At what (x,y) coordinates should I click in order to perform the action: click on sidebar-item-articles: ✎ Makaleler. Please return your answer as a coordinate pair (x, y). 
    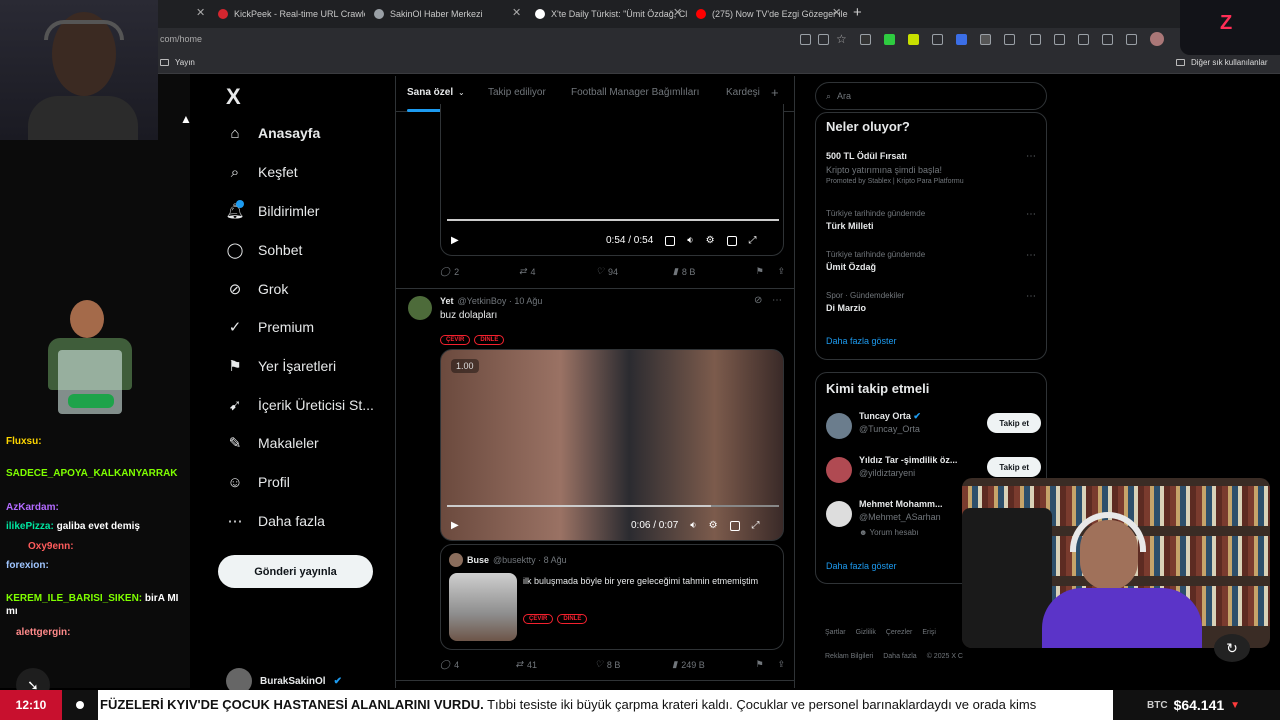
    Looking at the image, I should click on (272, 443).